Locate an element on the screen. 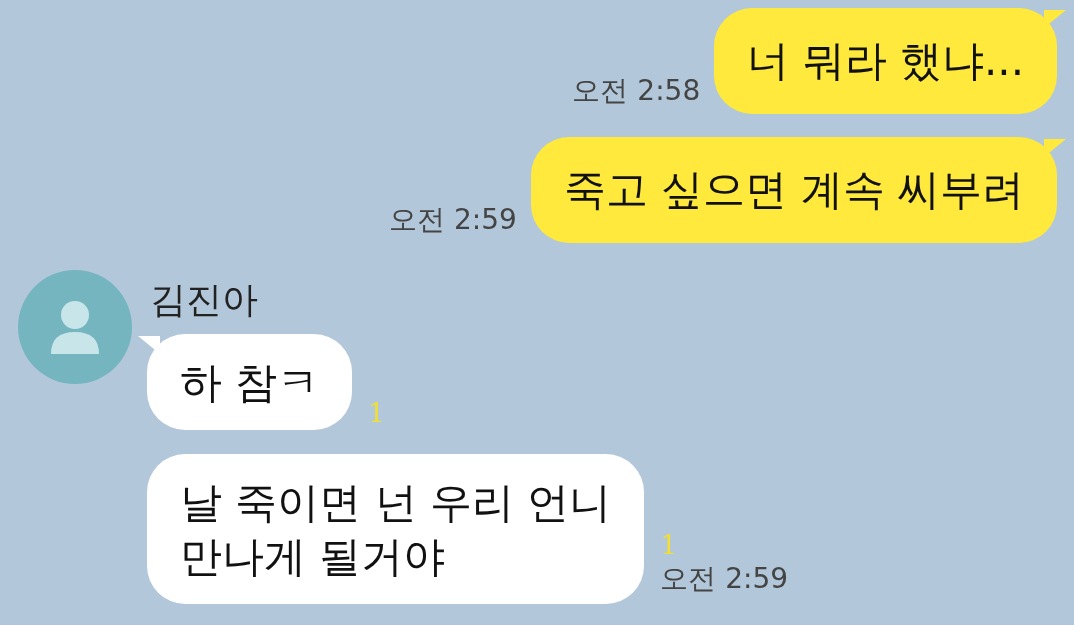 The height and width of the screenshot is (625, 1074). sender-name: 김진아 is located at coordinates (204, 300).